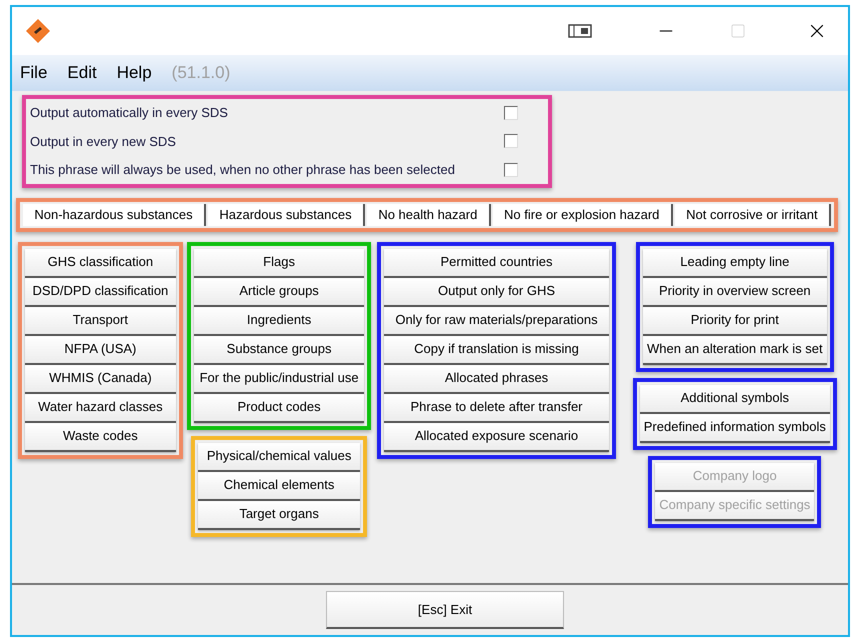 Image resolution: width=854 pixels, height=641 pixels. I want to click on filter-tab: No fire or explosion hazard, so click(582, 215).